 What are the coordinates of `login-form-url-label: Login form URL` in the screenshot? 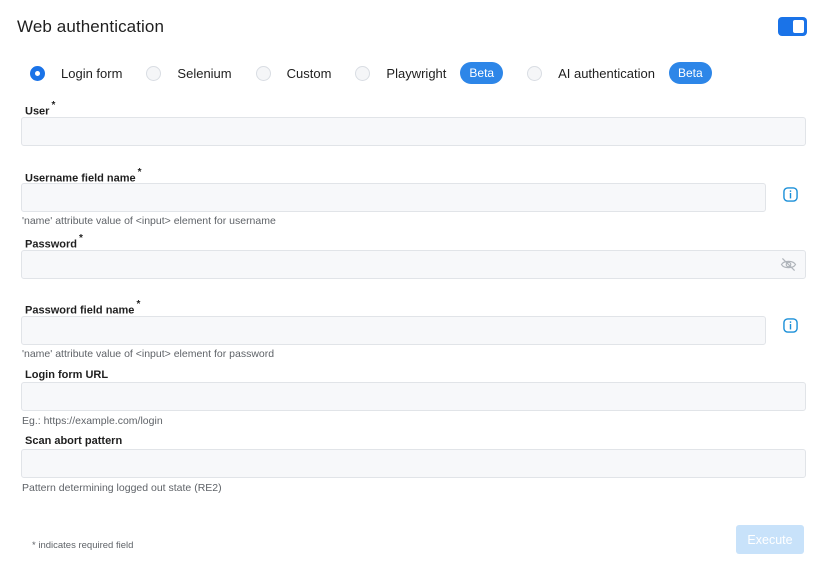 It's located at (66, 375).